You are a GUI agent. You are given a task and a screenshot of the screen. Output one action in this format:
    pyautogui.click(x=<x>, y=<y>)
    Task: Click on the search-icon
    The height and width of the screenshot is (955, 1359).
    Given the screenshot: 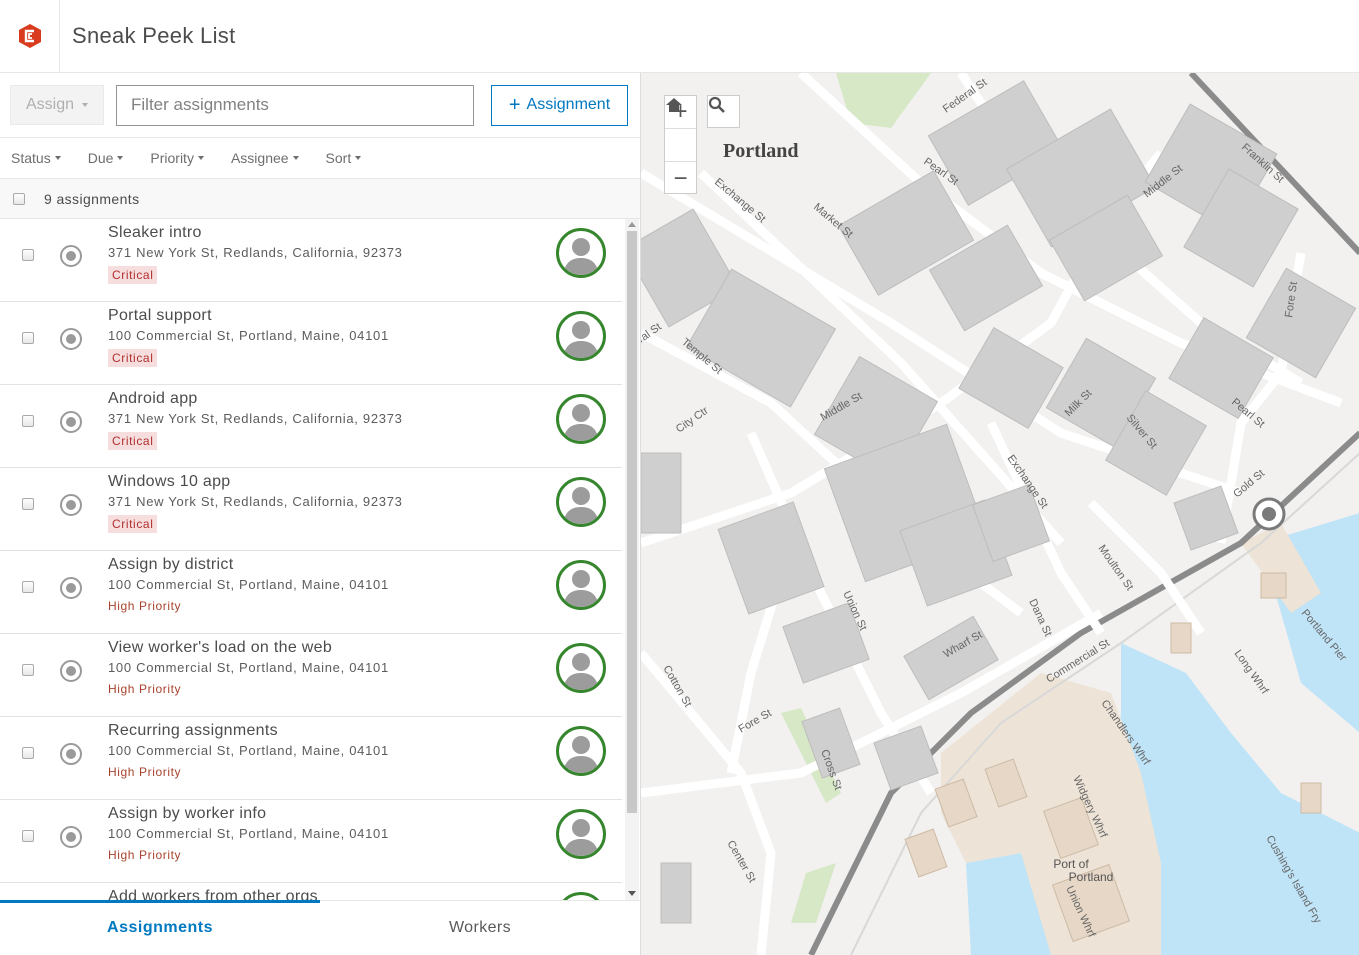 What is the action you would take?
    pyautogui.click(x=716, y=104)
    